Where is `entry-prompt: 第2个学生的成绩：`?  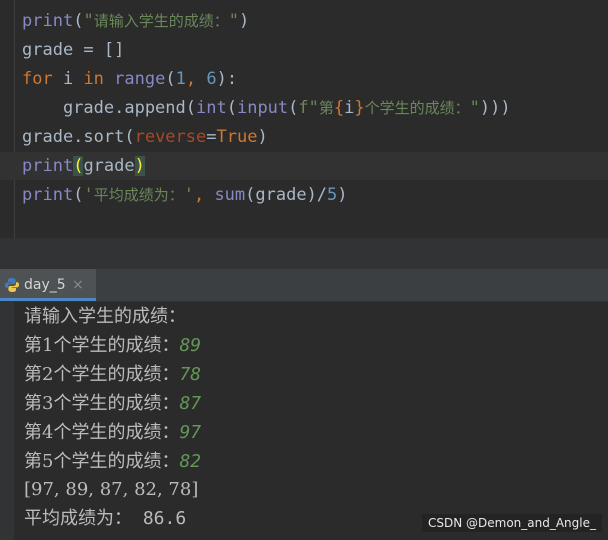 entry-prompt: 第2个学生的成绩： is located at coordinates (102, 374).